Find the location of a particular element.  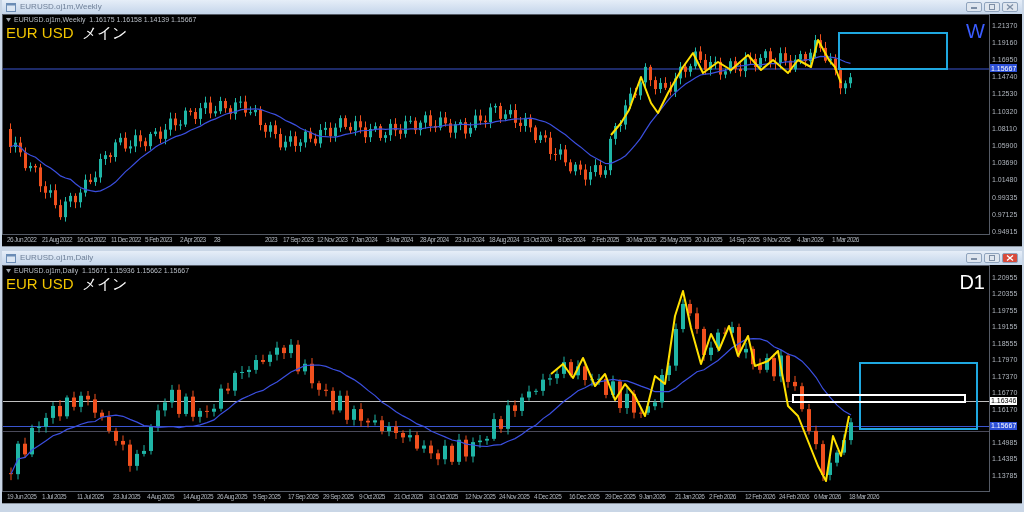

timeframe-label: W is located at coordinates (975, 31).